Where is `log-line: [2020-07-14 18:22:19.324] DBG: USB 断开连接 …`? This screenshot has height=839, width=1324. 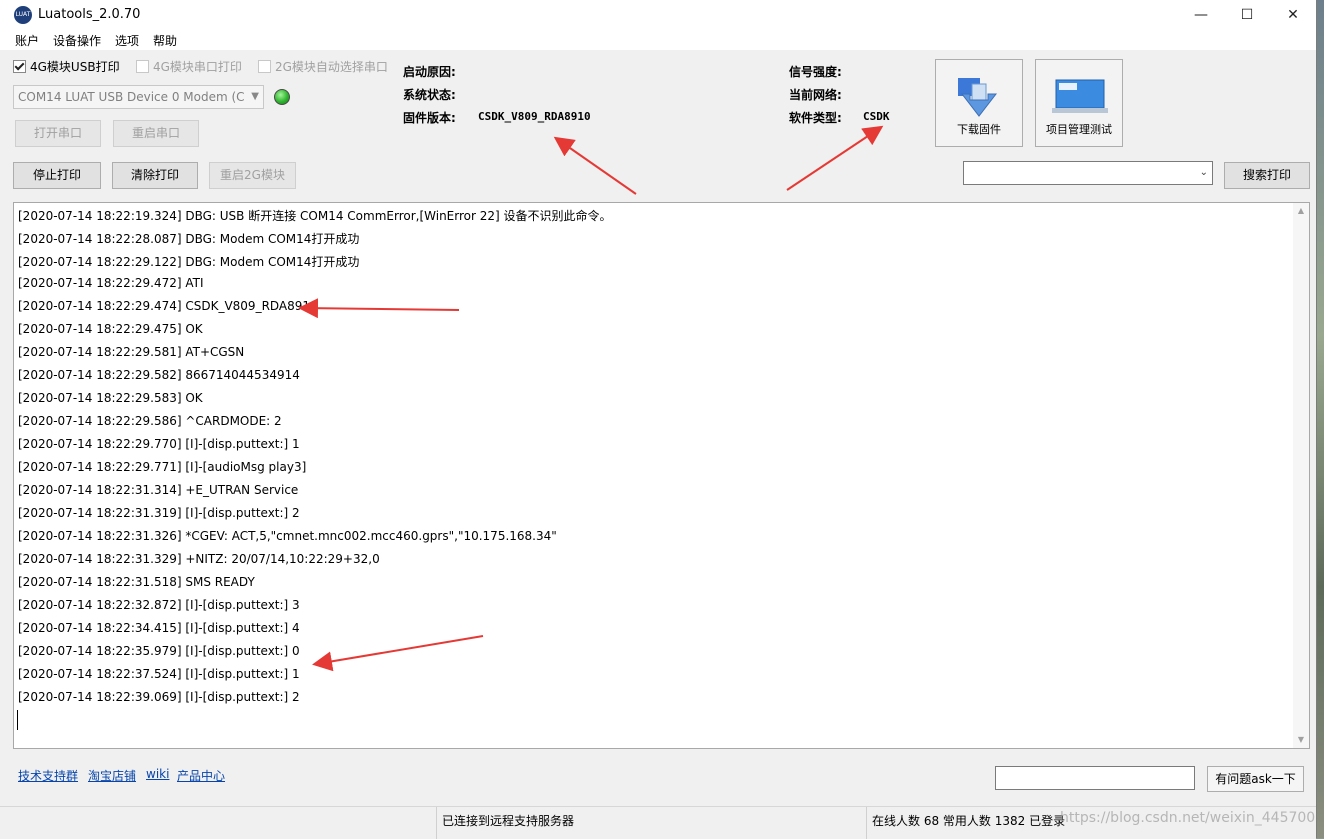 log-line: [2020-07-14 18:22:19.324] DBG: USB 断开连接 … is located at coordinates (315, 216).